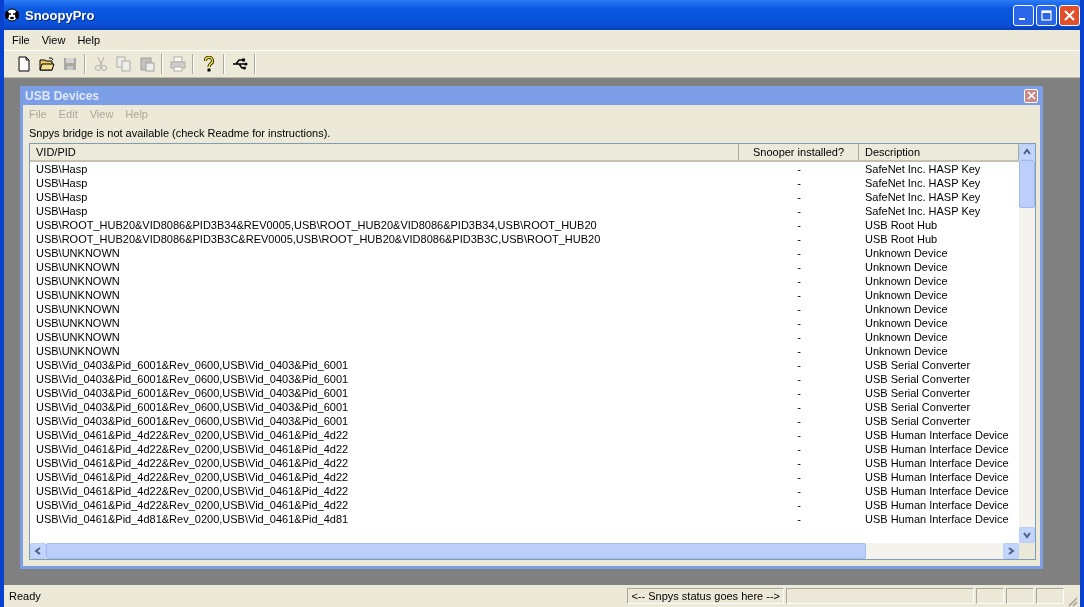 This screenshot has width=1084, height=607. What do you see at coordinates (88, 40) in the screenshot?
I see `menu-item: Help` at bounding box center [88, 40].